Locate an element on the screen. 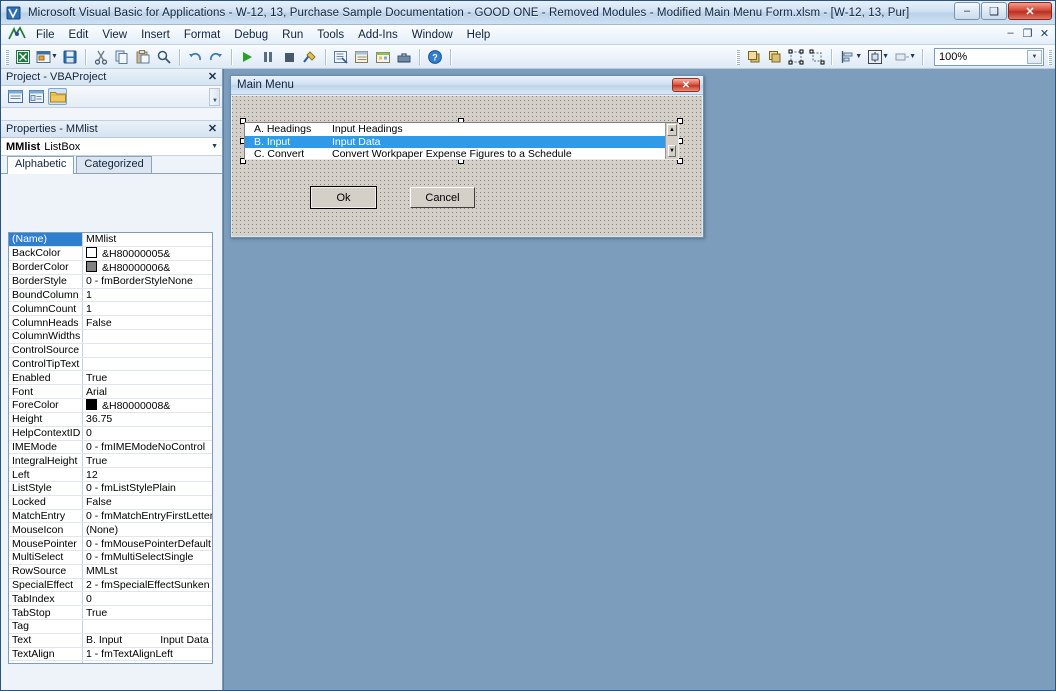 The height and width of the screenshot is (691, 1056). reset-icon is located at coordinates (289, 57).